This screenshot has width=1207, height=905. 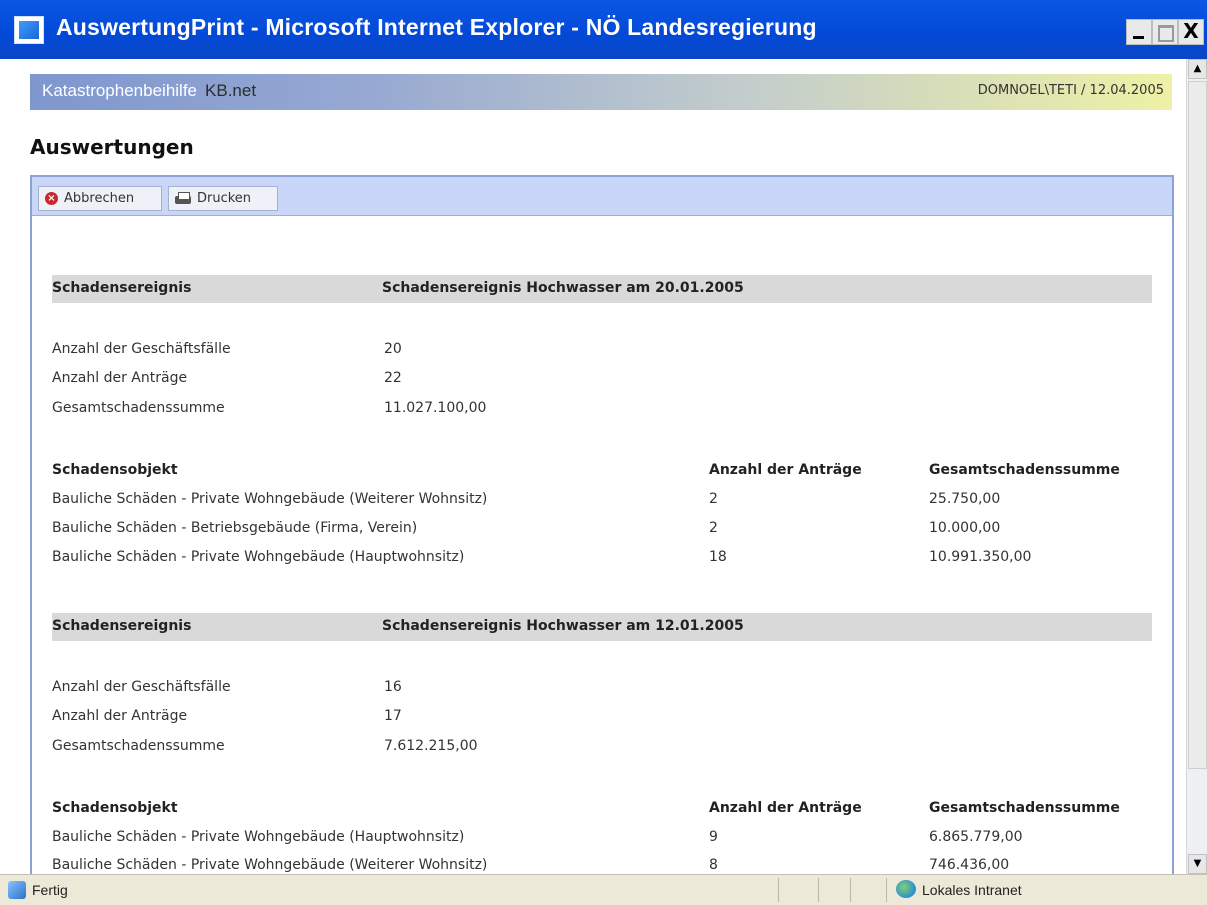 I want to click on applications-row: Anzahl der Anträge 17, so click(x=352, y=719).